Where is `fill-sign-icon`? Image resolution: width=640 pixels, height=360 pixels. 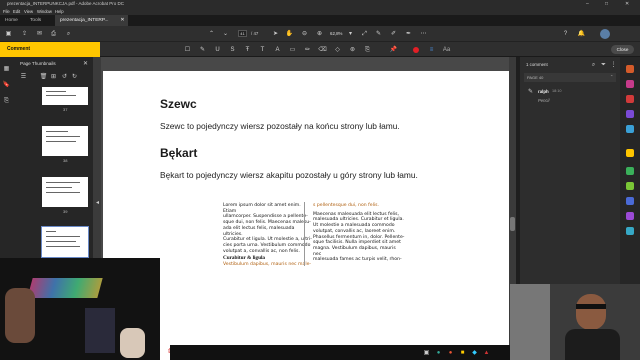
fill-sign-icon is located at coordinates (630, 171).